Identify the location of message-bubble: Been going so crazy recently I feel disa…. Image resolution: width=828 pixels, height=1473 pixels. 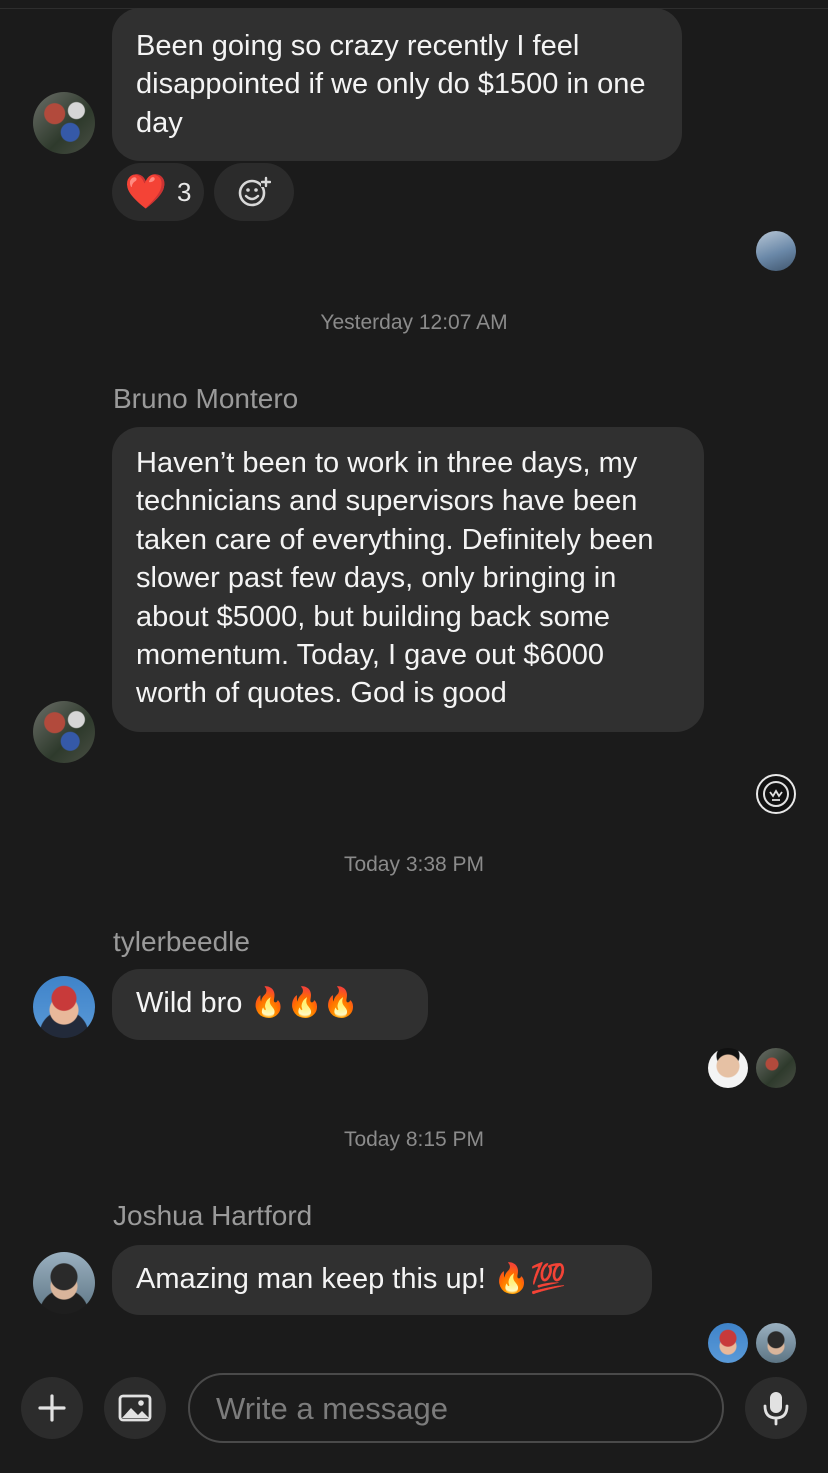
(397, 85).